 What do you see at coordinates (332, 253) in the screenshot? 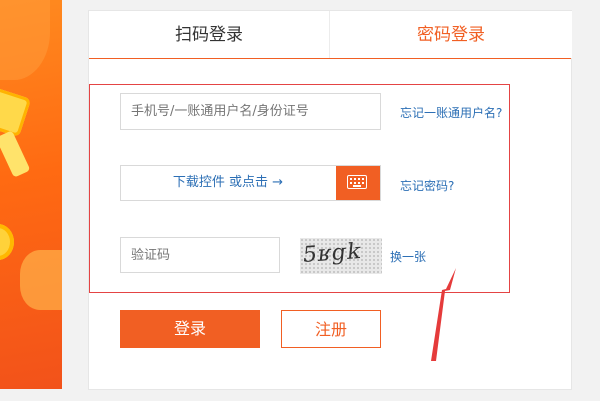
I see `captcha-code: 5ʁgk` at bounding box center [332, 253].